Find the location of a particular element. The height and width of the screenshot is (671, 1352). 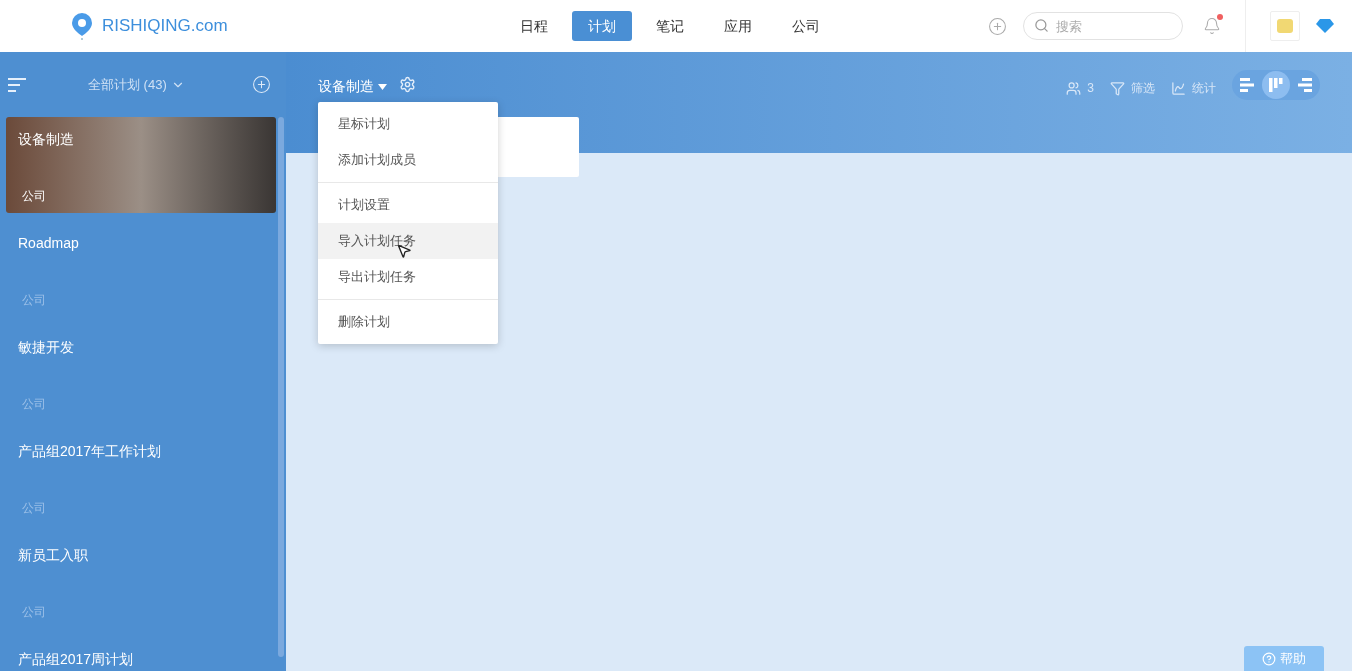

plan-filter-dropdown: 全部计划 (43) is located at coordinates (136, 84).